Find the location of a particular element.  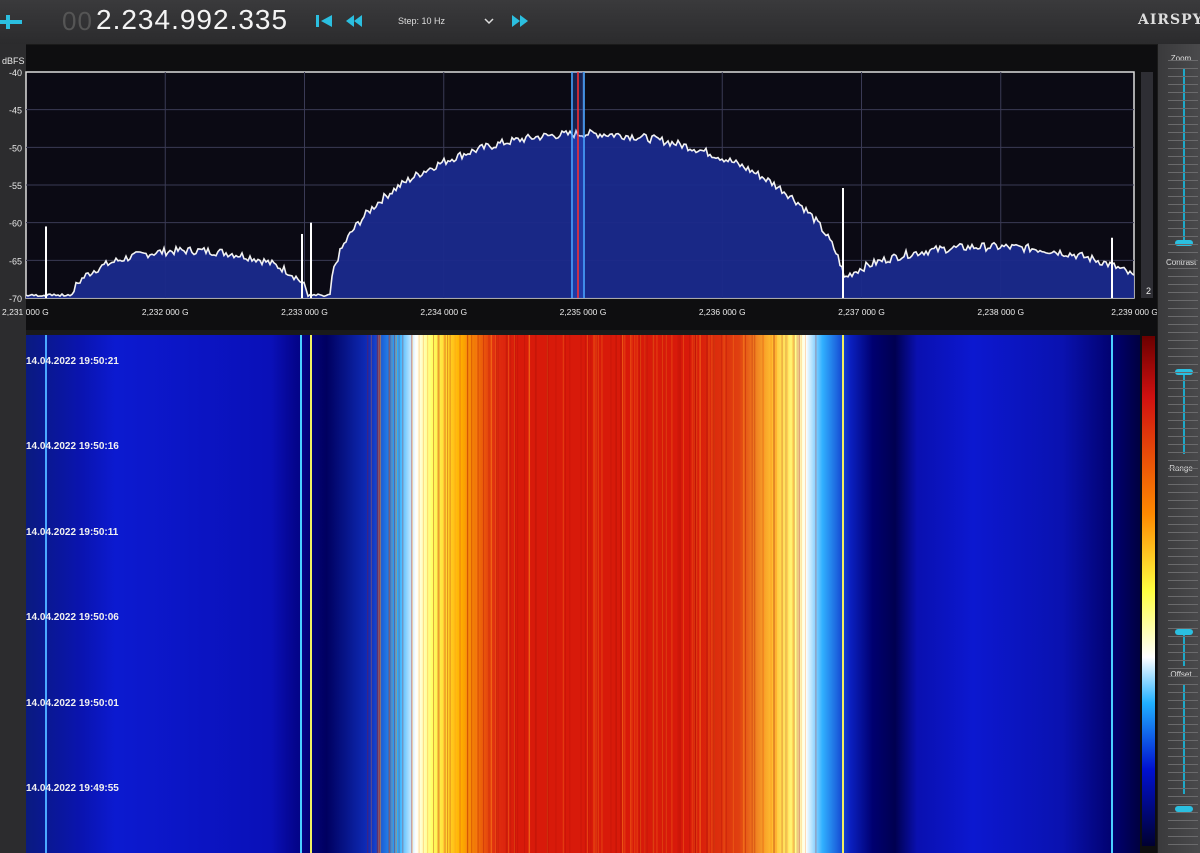

timestamp-label: 14.04.2022 19:49:55 is located at coordinates (72, 788).